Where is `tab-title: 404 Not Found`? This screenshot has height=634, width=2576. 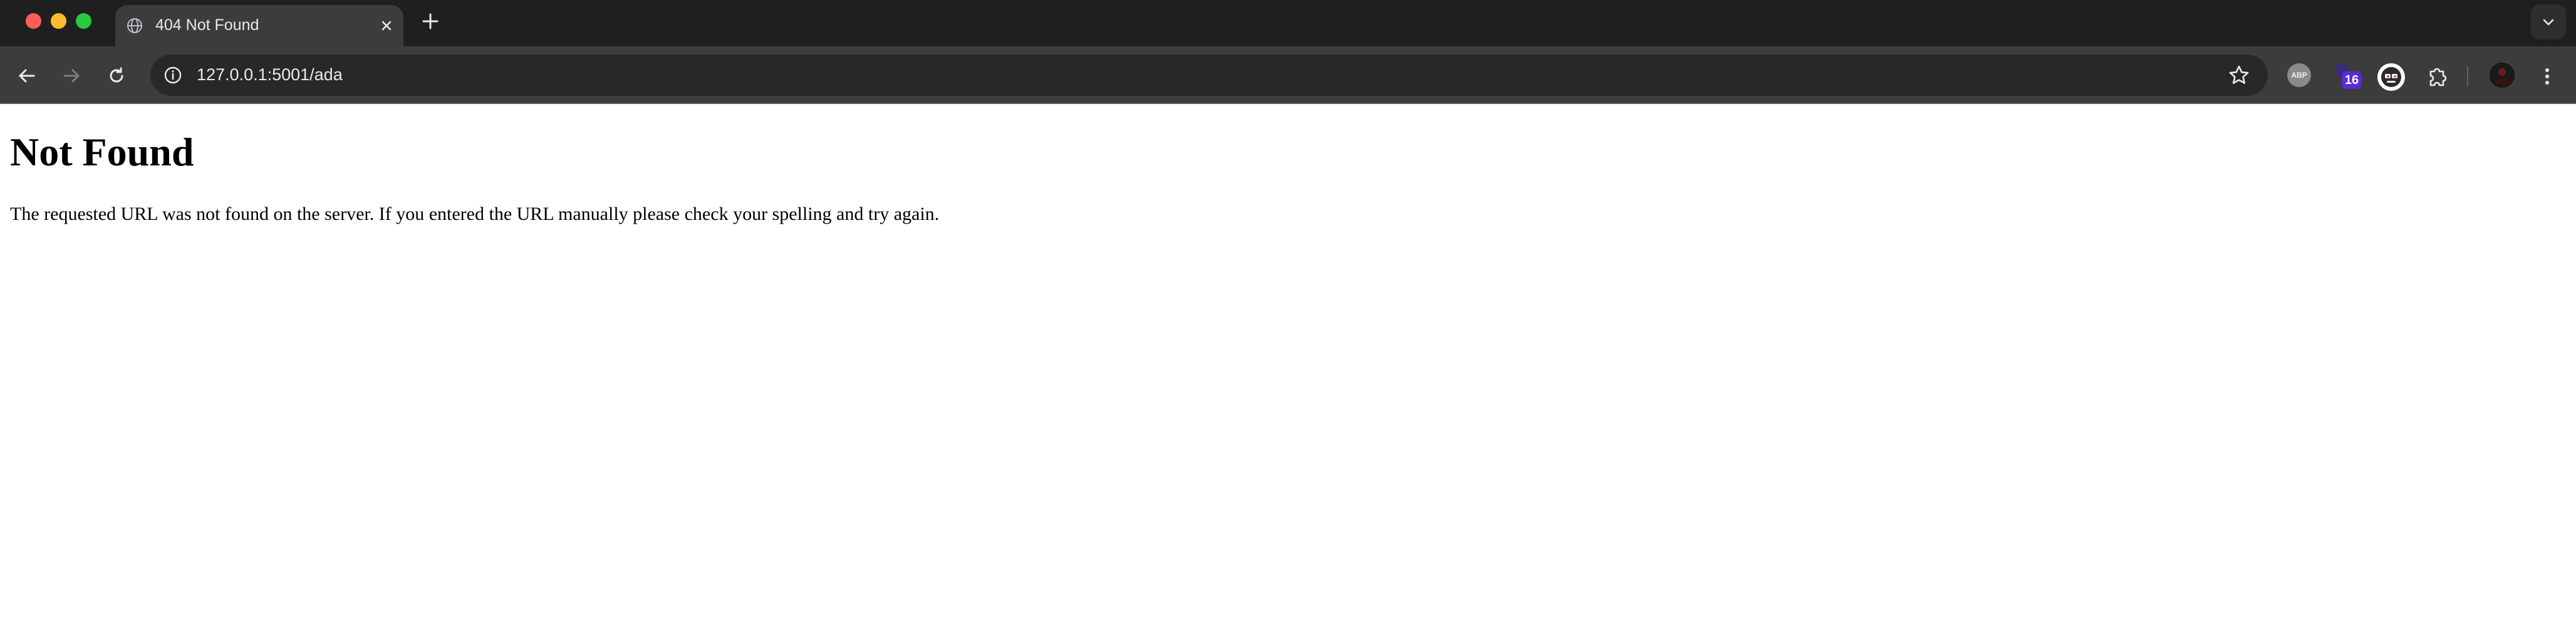
tab-title: 404 Not Found is located at coordinates (207, 25).